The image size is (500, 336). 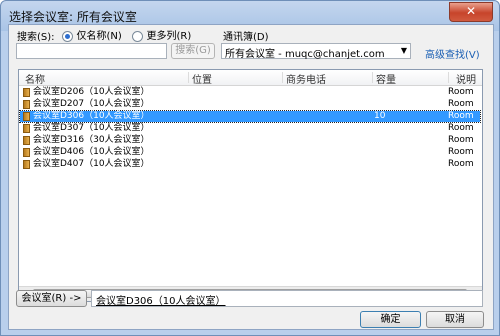 What do you see at coordinates (35, 78) in the screenshot?
I see `column-name: 名称` at bounding box center [35, 78].